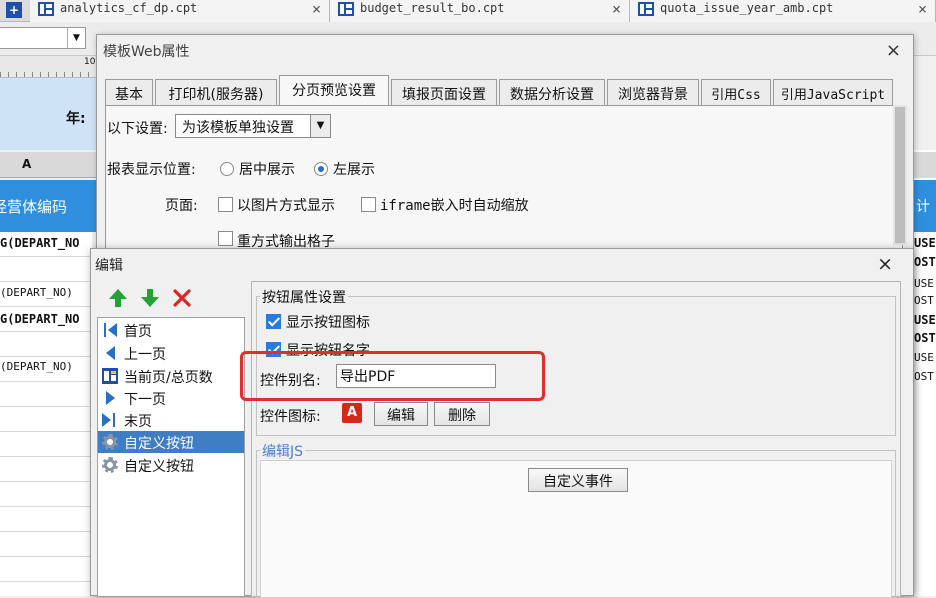 The width and height of the screenshot is (936, 598). Describe the element at coordinates (454, 206) in the screenshot. I see `iframe-autoscale-label: iframe嵌入时自动缩放` at that location.